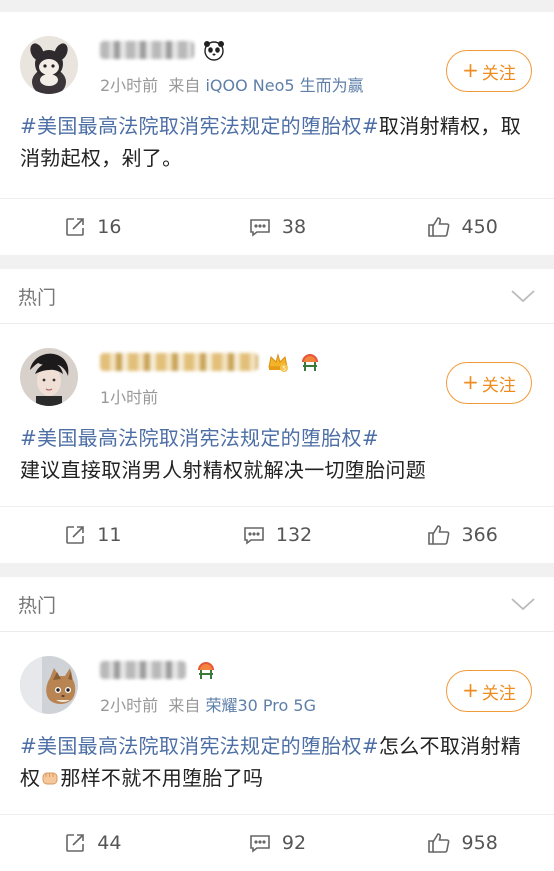  Describe the element at coordinates (92, 843) in the screenshot. I see `repost-button: 44` at that location.